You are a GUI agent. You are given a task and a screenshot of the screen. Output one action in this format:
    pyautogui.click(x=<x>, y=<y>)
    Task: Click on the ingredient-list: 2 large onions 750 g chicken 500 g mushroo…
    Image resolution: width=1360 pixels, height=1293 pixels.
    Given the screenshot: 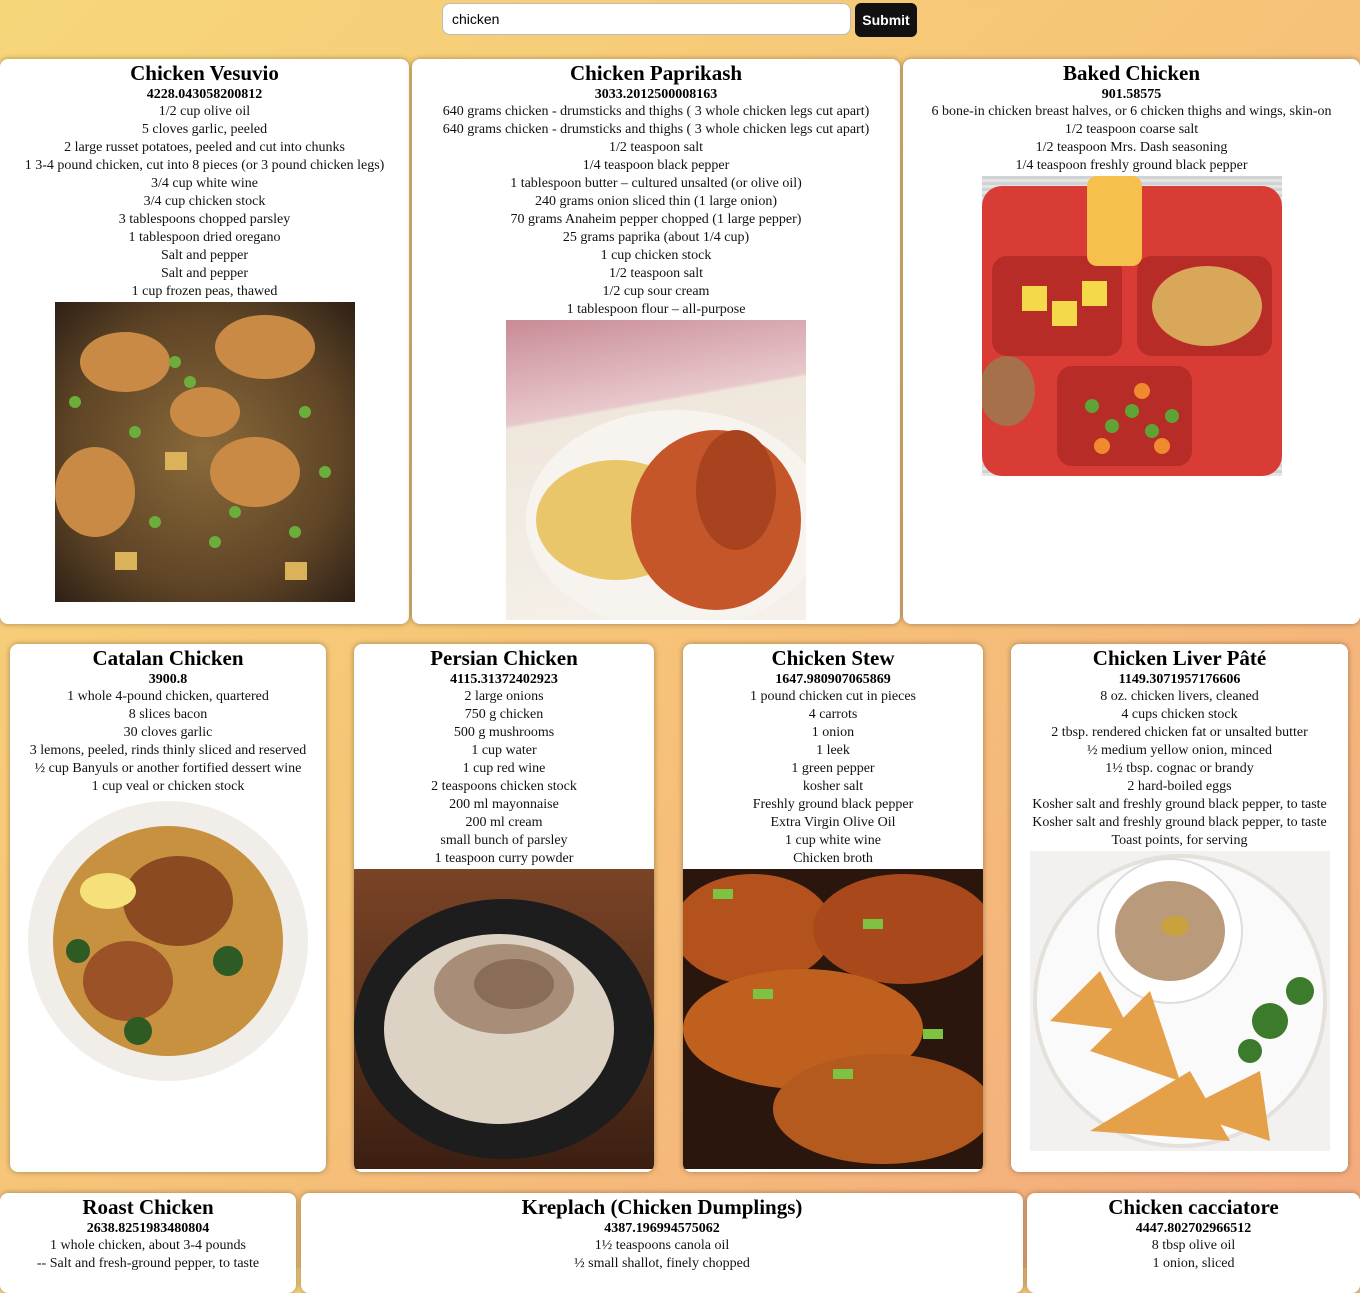 What is the action you would take?
    pyautogui.click(x=504, y=778)
    